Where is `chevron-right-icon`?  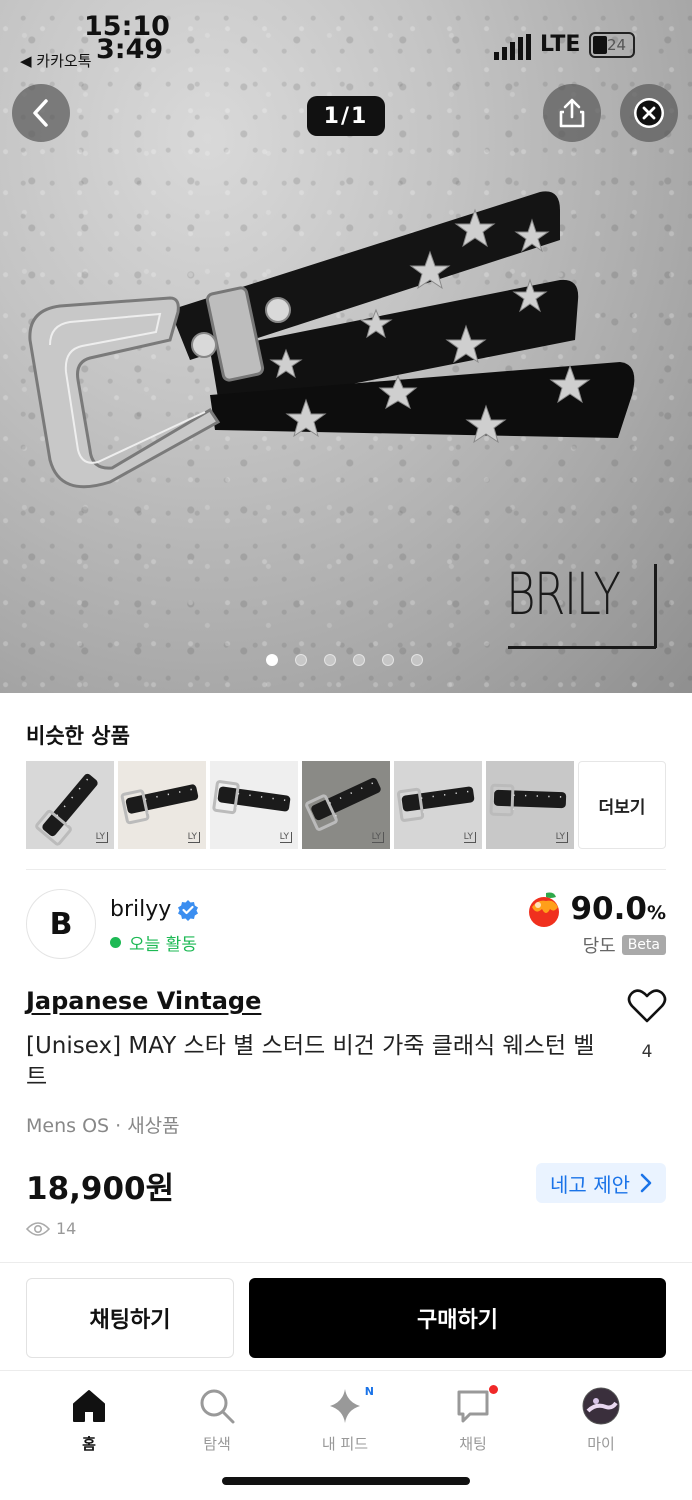
chevron-right-icon is located at coordinates (646, 1183).